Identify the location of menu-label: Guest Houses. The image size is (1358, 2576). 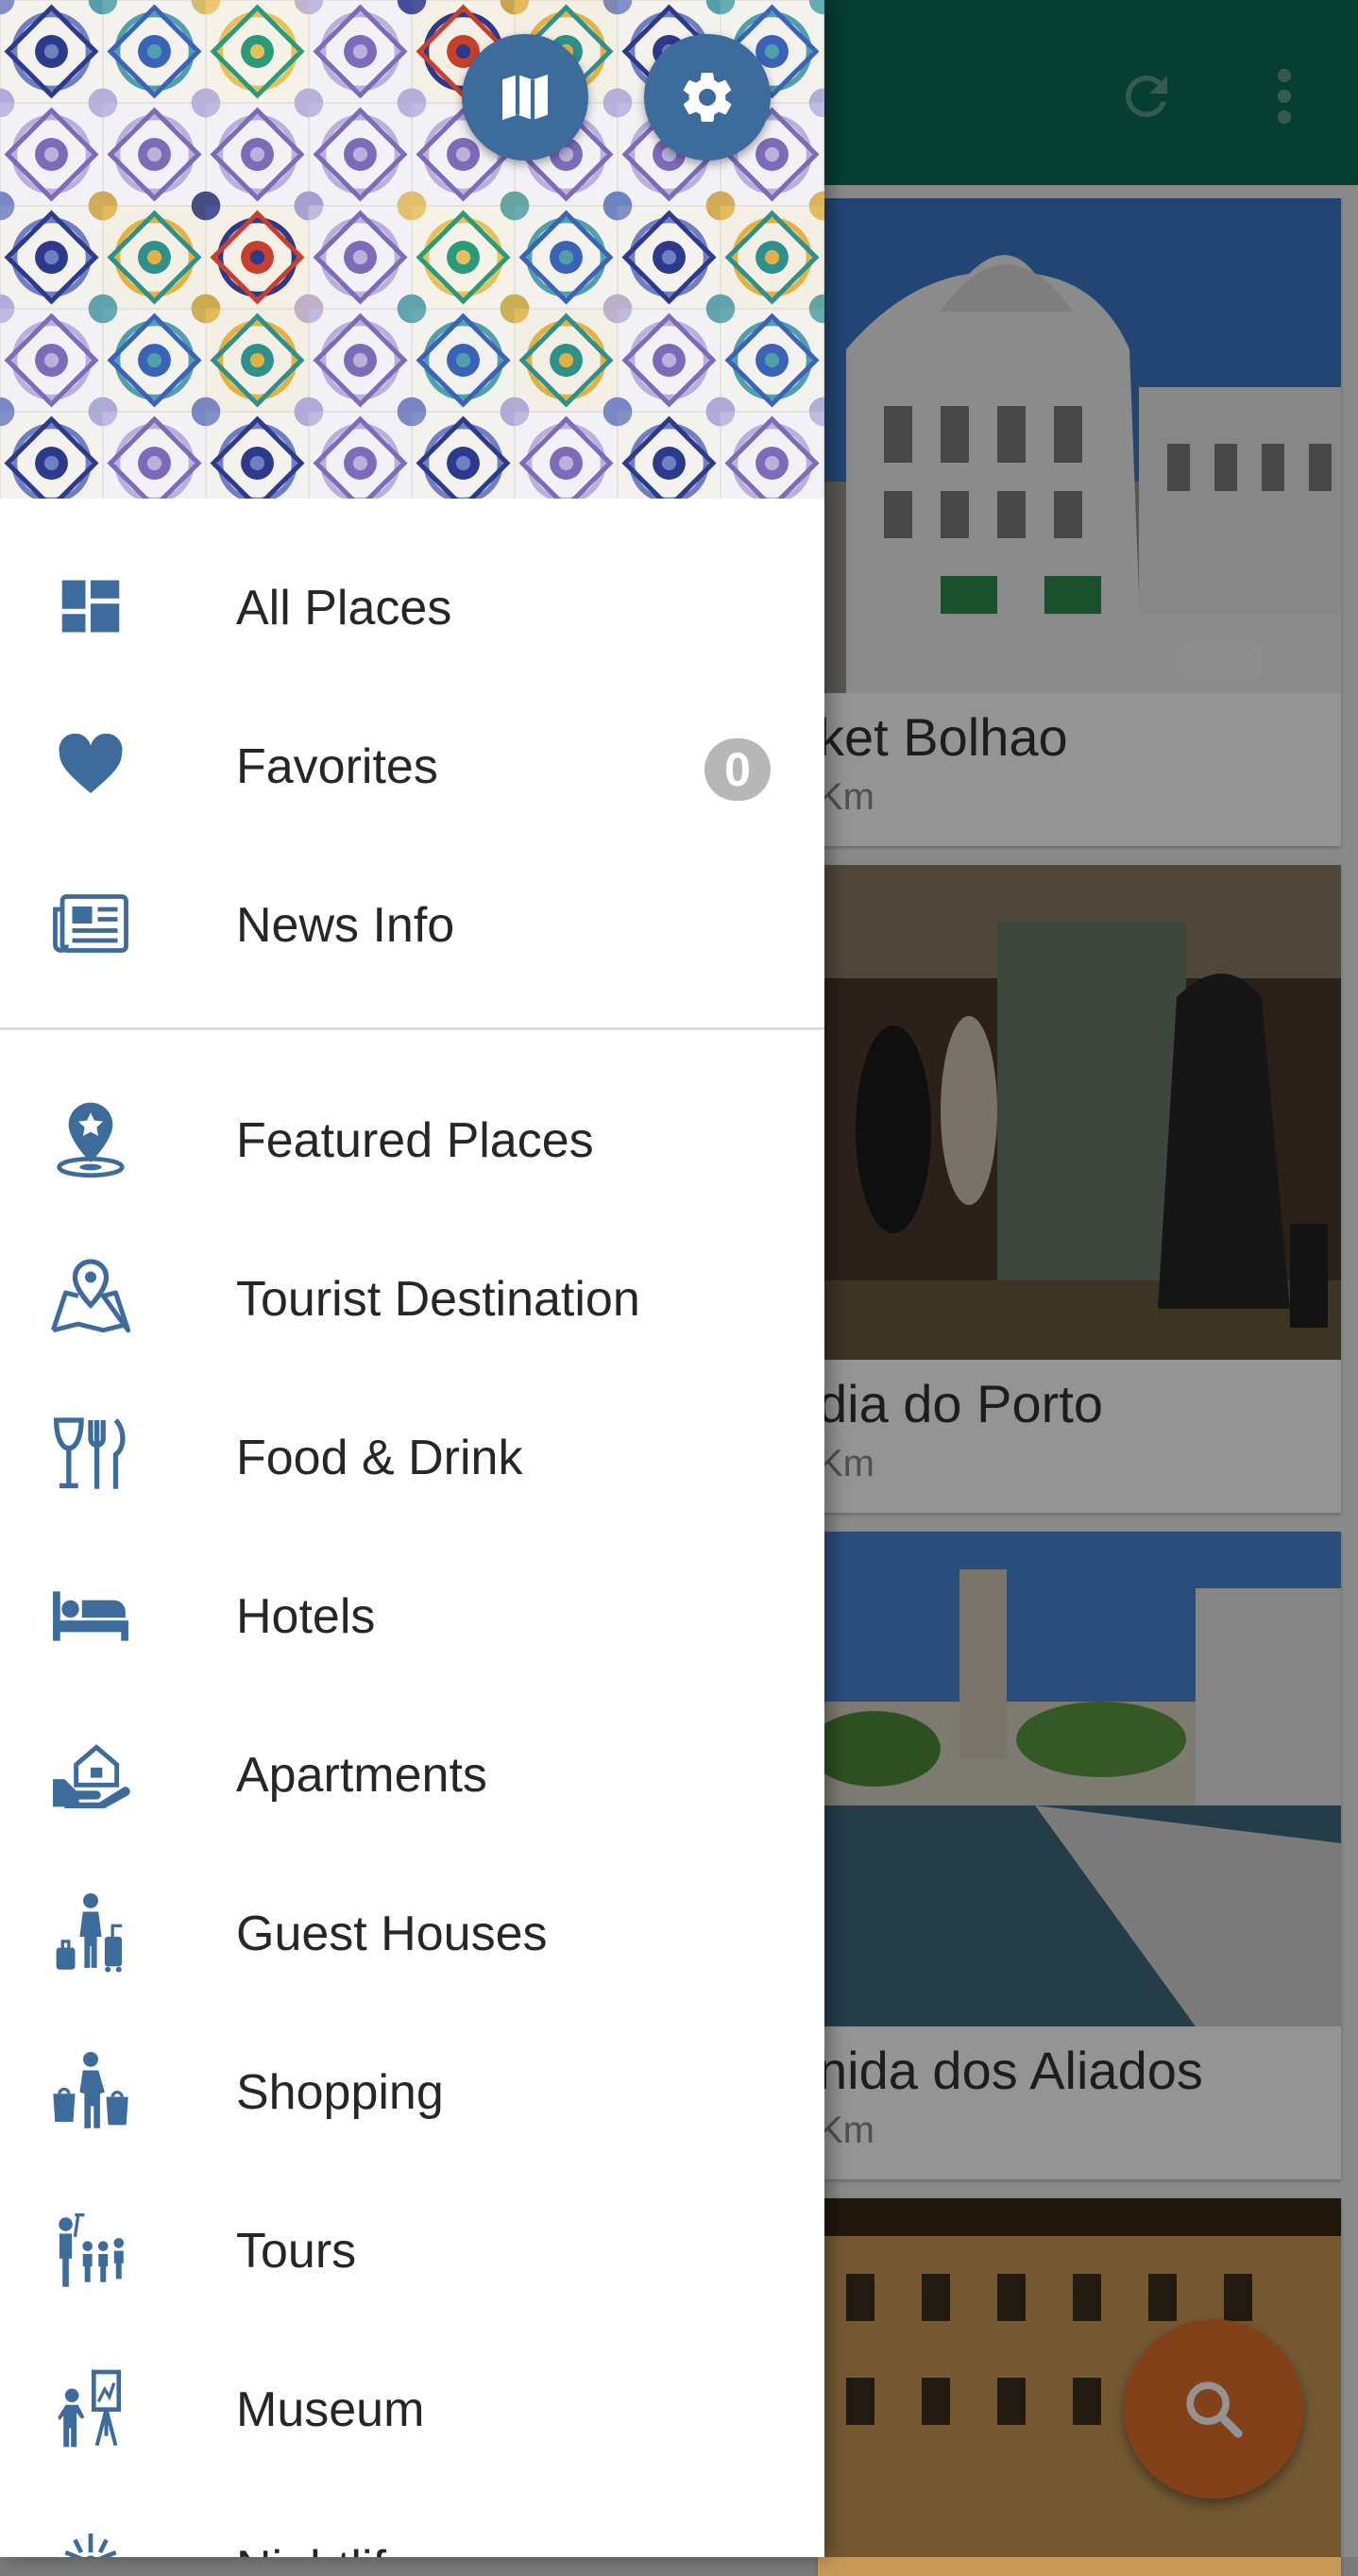
(392, 1934).